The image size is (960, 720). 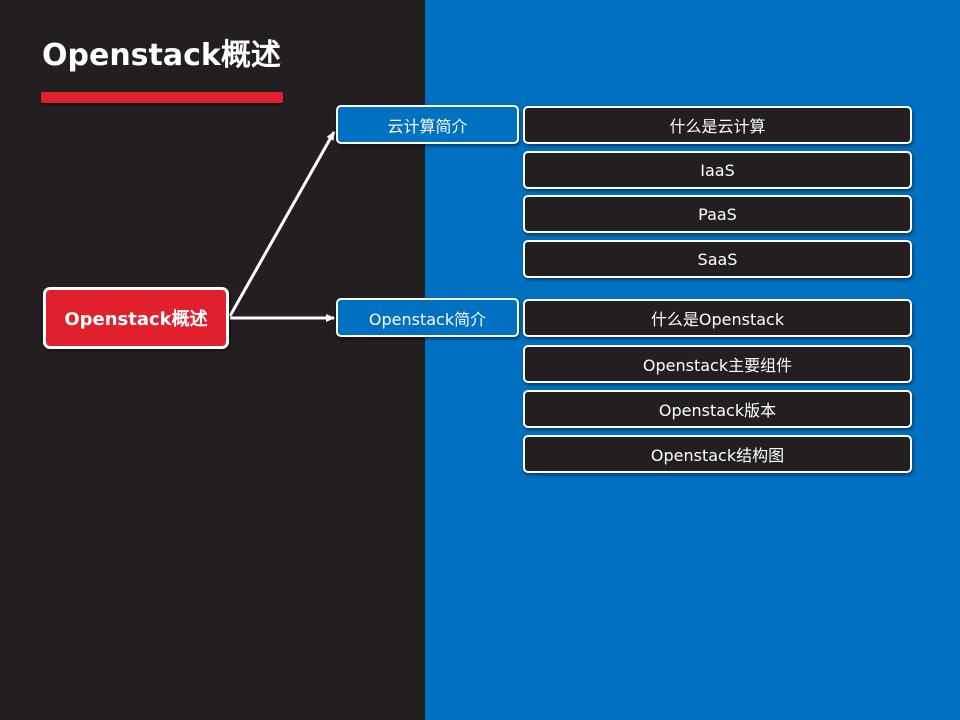 What do you see at coordinates (717, 409) in the screenshot?
I see `leaf-node-openstack-versions: Openstack版本` at bounding box center [717, 409].